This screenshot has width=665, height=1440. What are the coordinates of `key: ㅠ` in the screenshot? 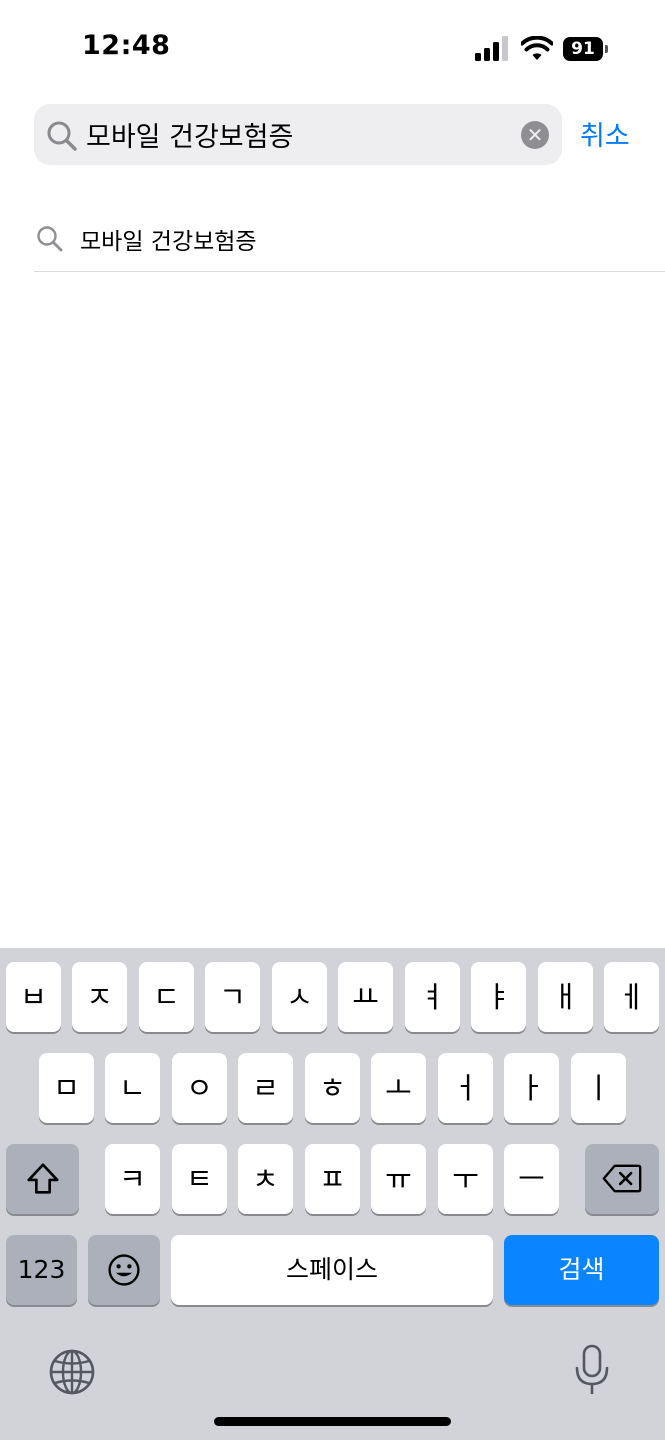 It's located at (398, 1179).